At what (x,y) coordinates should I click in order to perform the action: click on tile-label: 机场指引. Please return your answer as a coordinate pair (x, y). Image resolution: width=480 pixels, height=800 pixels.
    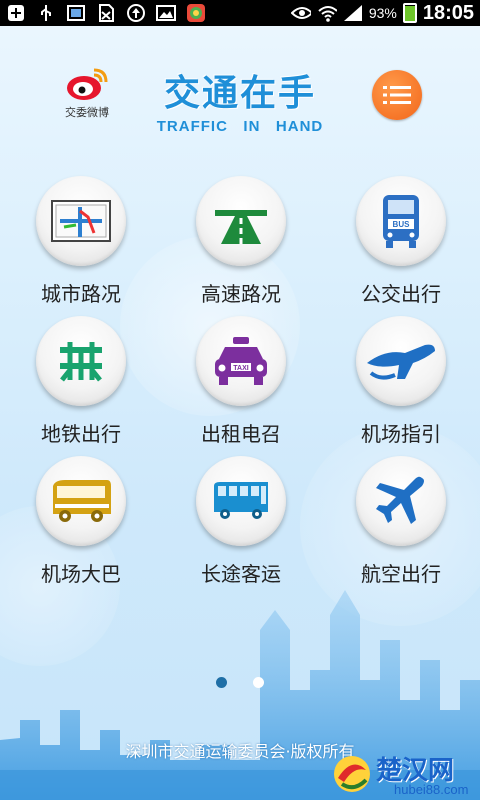
    Looking at the image, I should click on (401, 434).